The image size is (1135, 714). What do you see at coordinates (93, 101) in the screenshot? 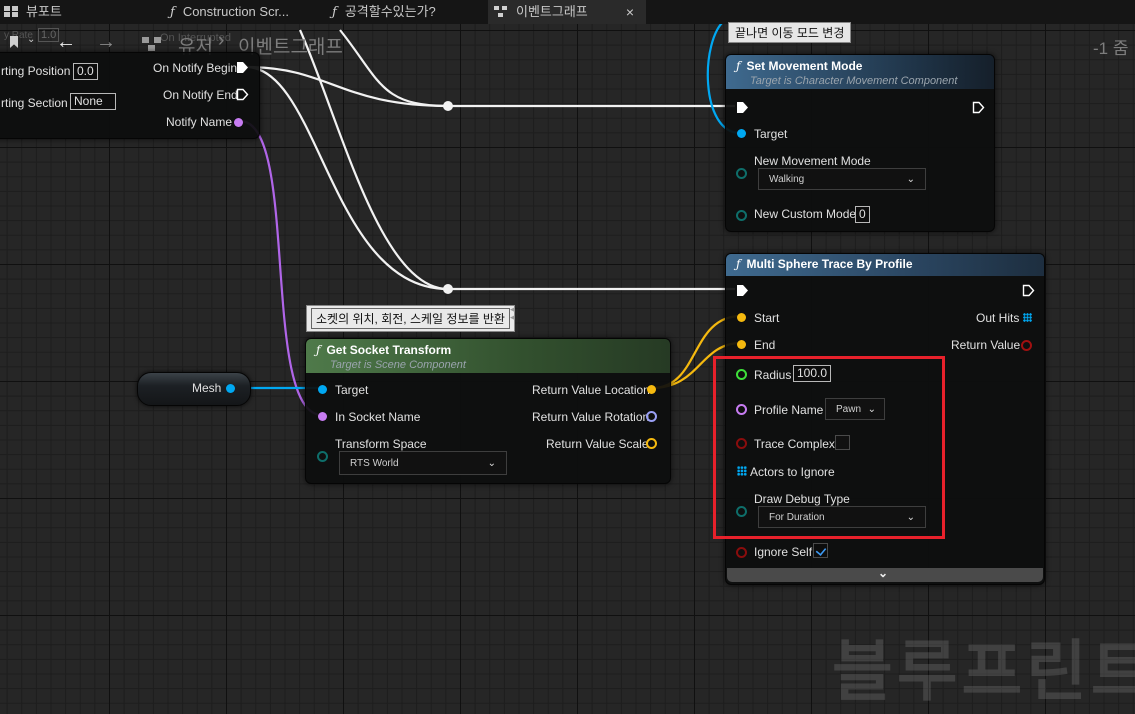
I see `starting-section-input: None` at bounding box center [93, 101].